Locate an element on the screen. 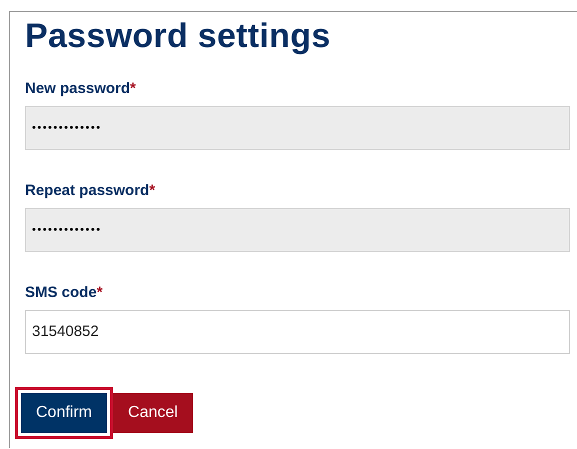  page-title: Password settings is located at coordinates (178, 36).